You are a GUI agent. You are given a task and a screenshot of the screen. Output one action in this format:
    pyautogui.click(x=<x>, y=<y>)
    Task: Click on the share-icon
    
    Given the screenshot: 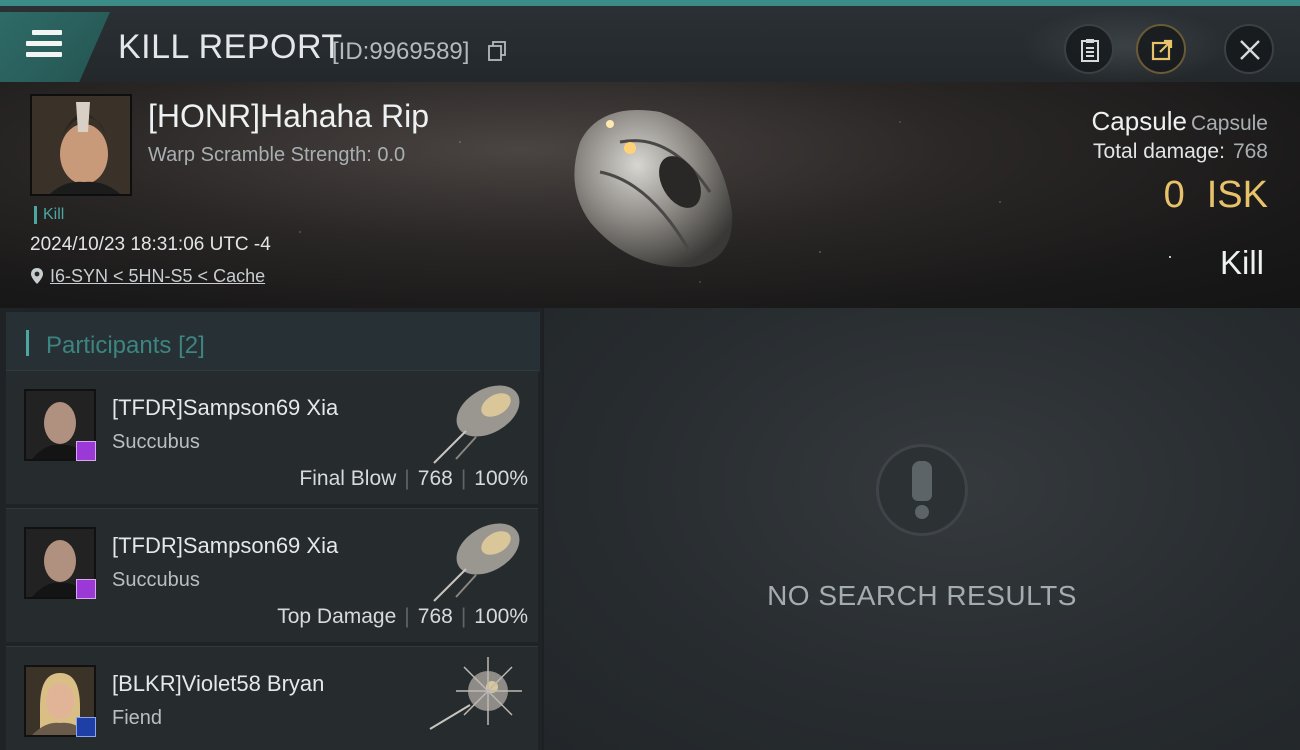 What is the action you would take?
    pyautogui.click(x=1162, y=50)
    